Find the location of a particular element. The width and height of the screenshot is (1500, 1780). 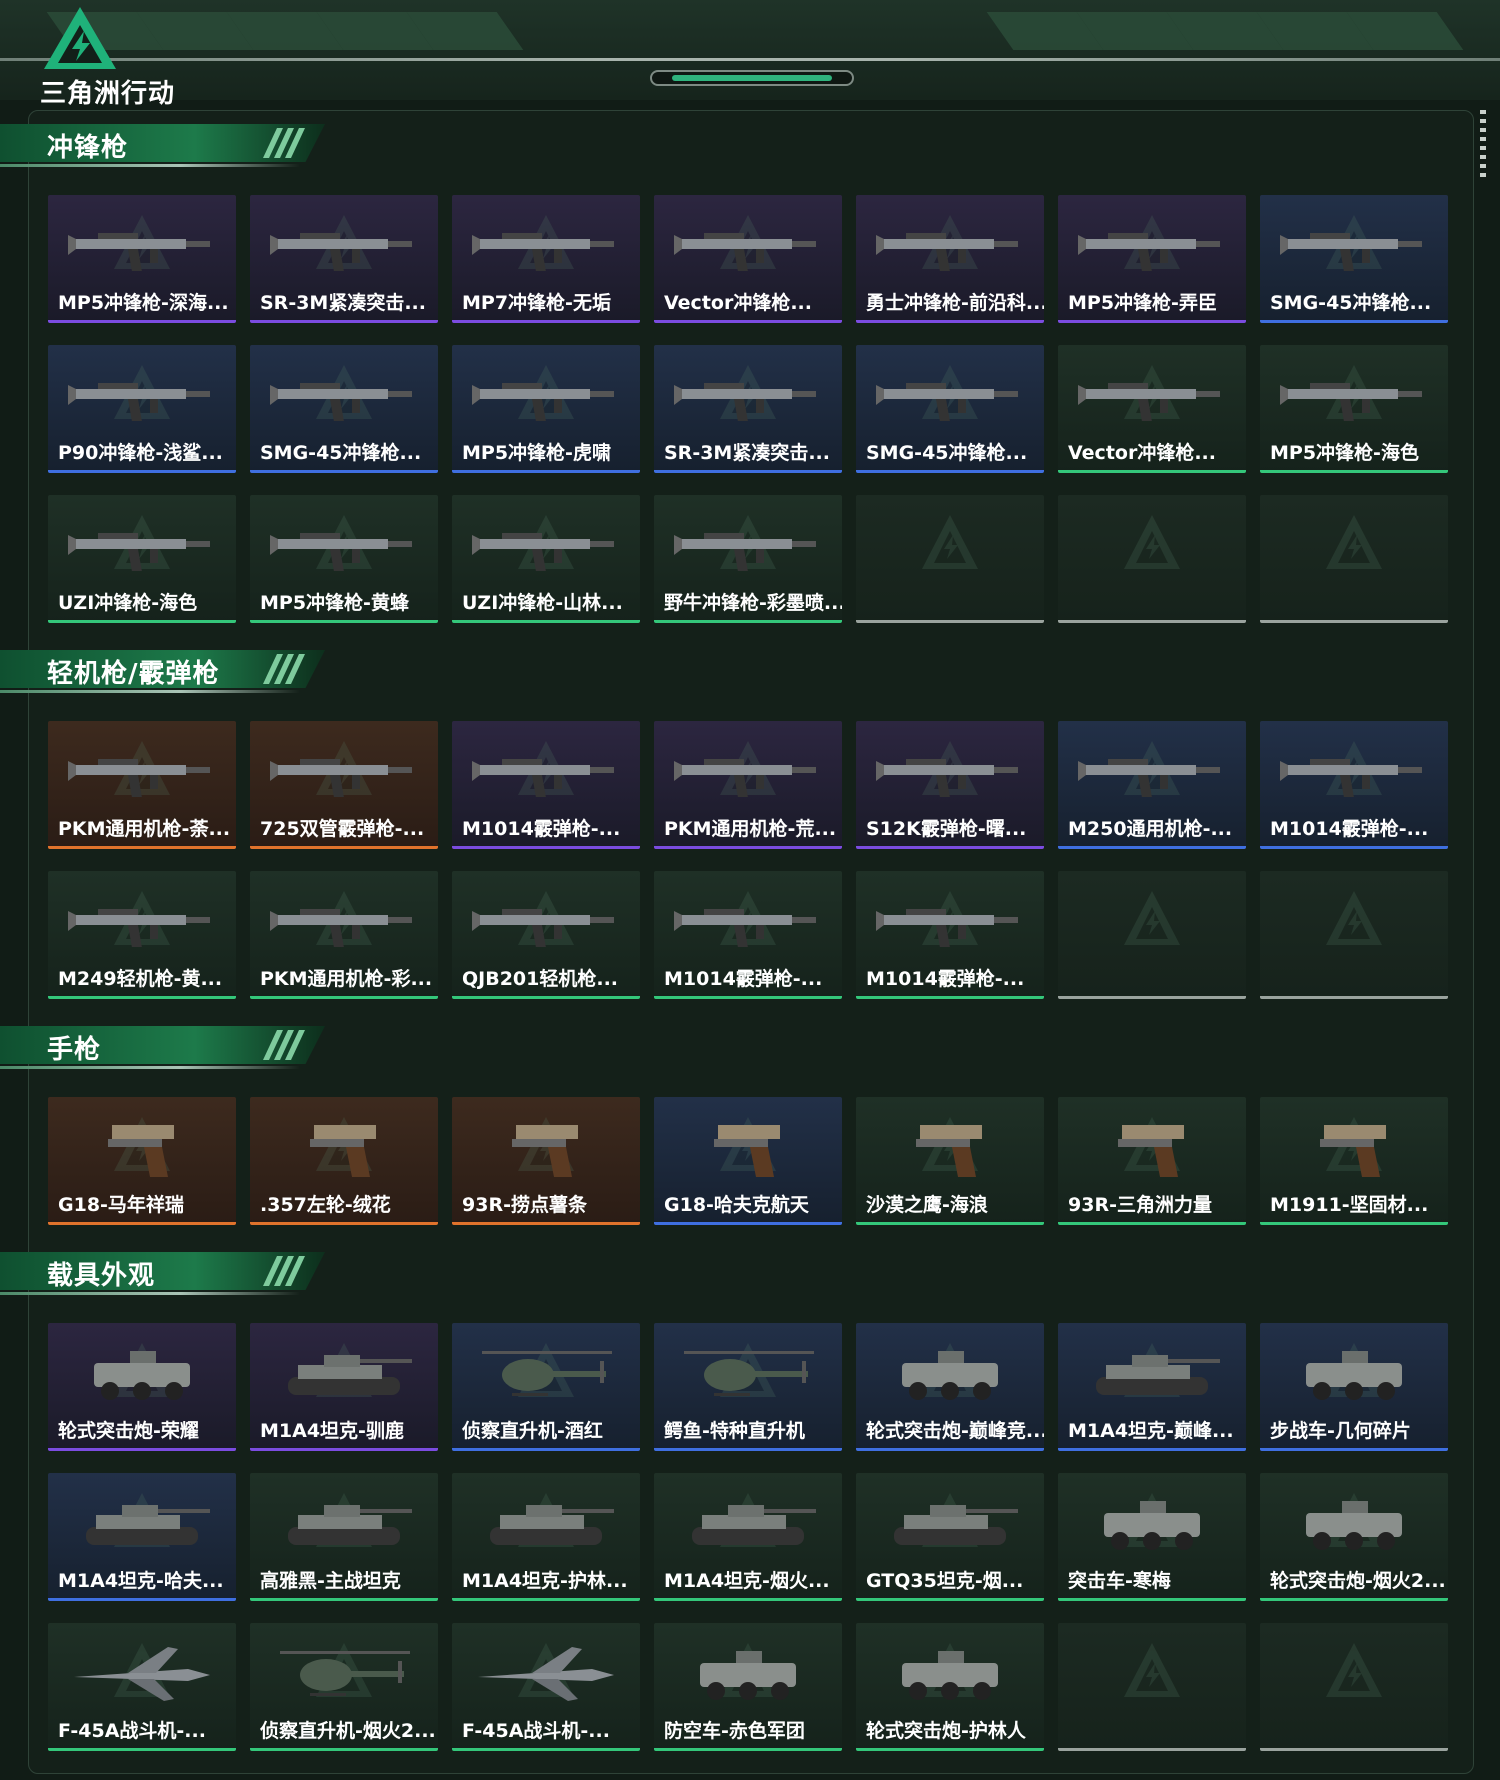

skin-card: UZI冲锋枪-海色 is located at coordinates (142, 559).